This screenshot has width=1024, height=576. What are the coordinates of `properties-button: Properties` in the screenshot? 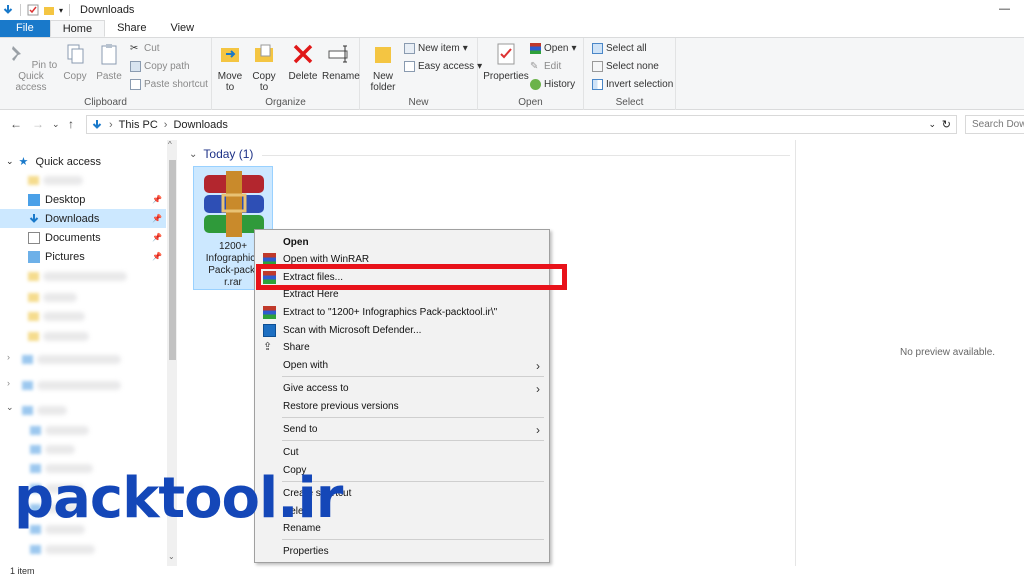 It's located at (506, 62).